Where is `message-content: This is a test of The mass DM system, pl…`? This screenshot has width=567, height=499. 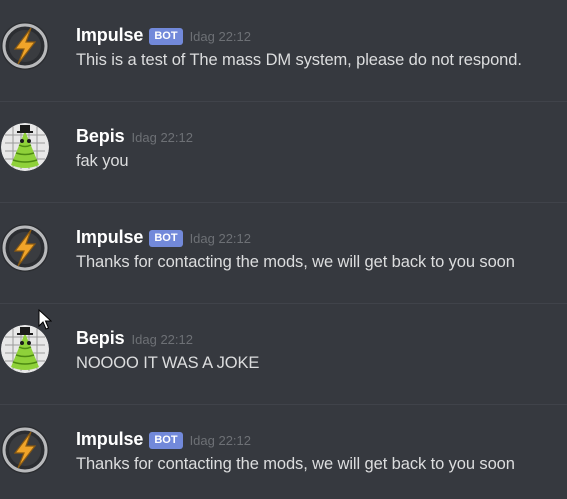
message-content: This is a test of The mass DM system, pl… is located at coordinates (299, 60).